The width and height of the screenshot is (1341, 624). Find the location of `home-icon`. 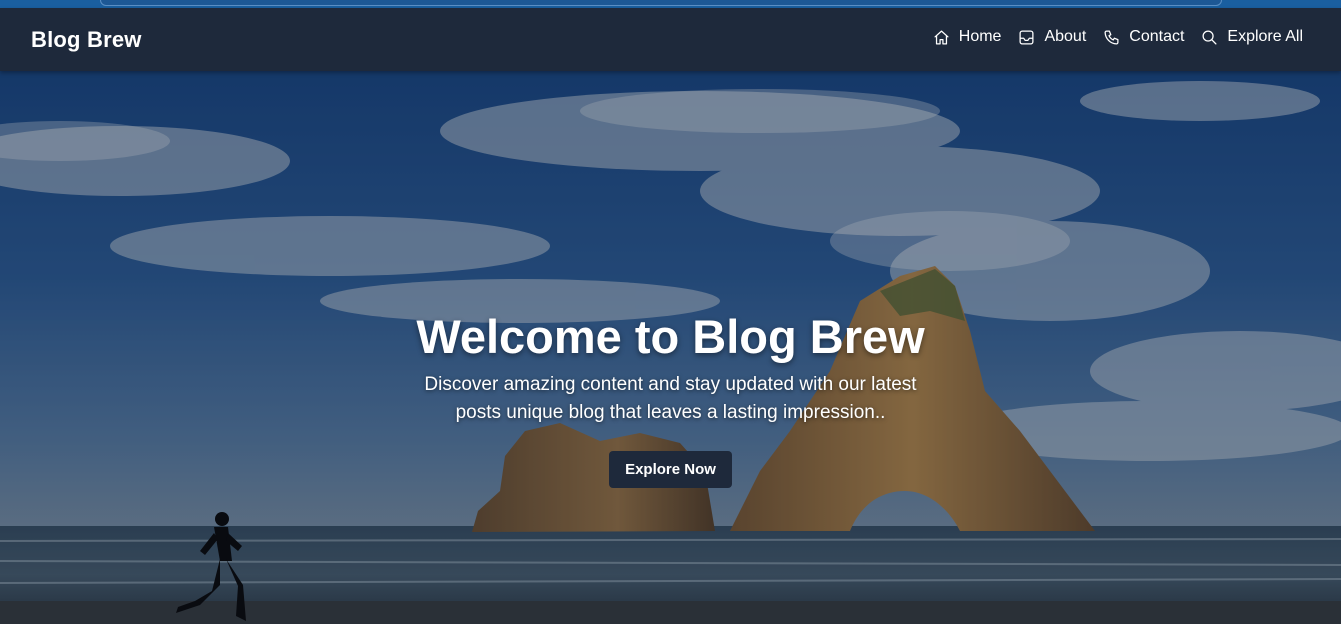

home-icon is located at coordinates (941, 37).